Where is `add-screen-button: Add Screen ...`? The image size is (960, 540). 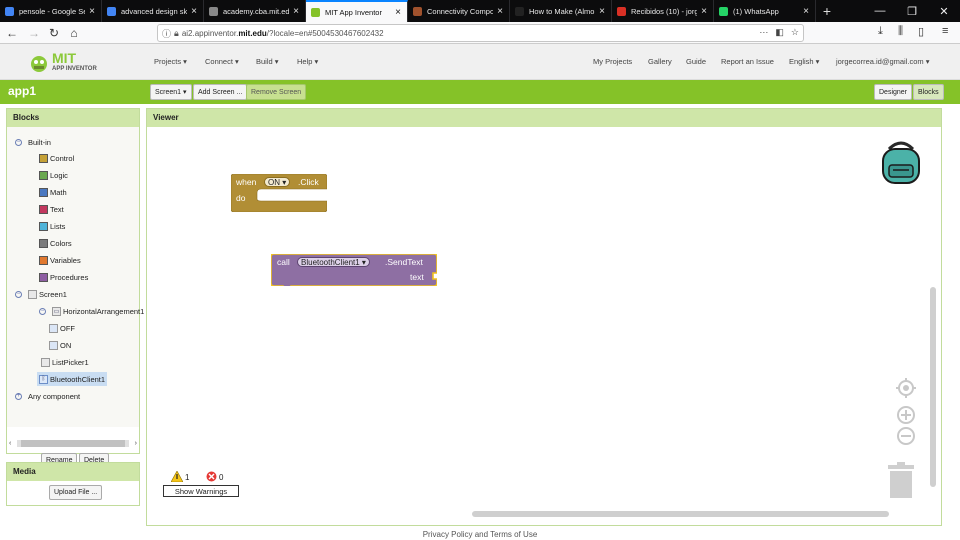 add-screen-button: Add Screen ... is located at coordinates (220, 92).